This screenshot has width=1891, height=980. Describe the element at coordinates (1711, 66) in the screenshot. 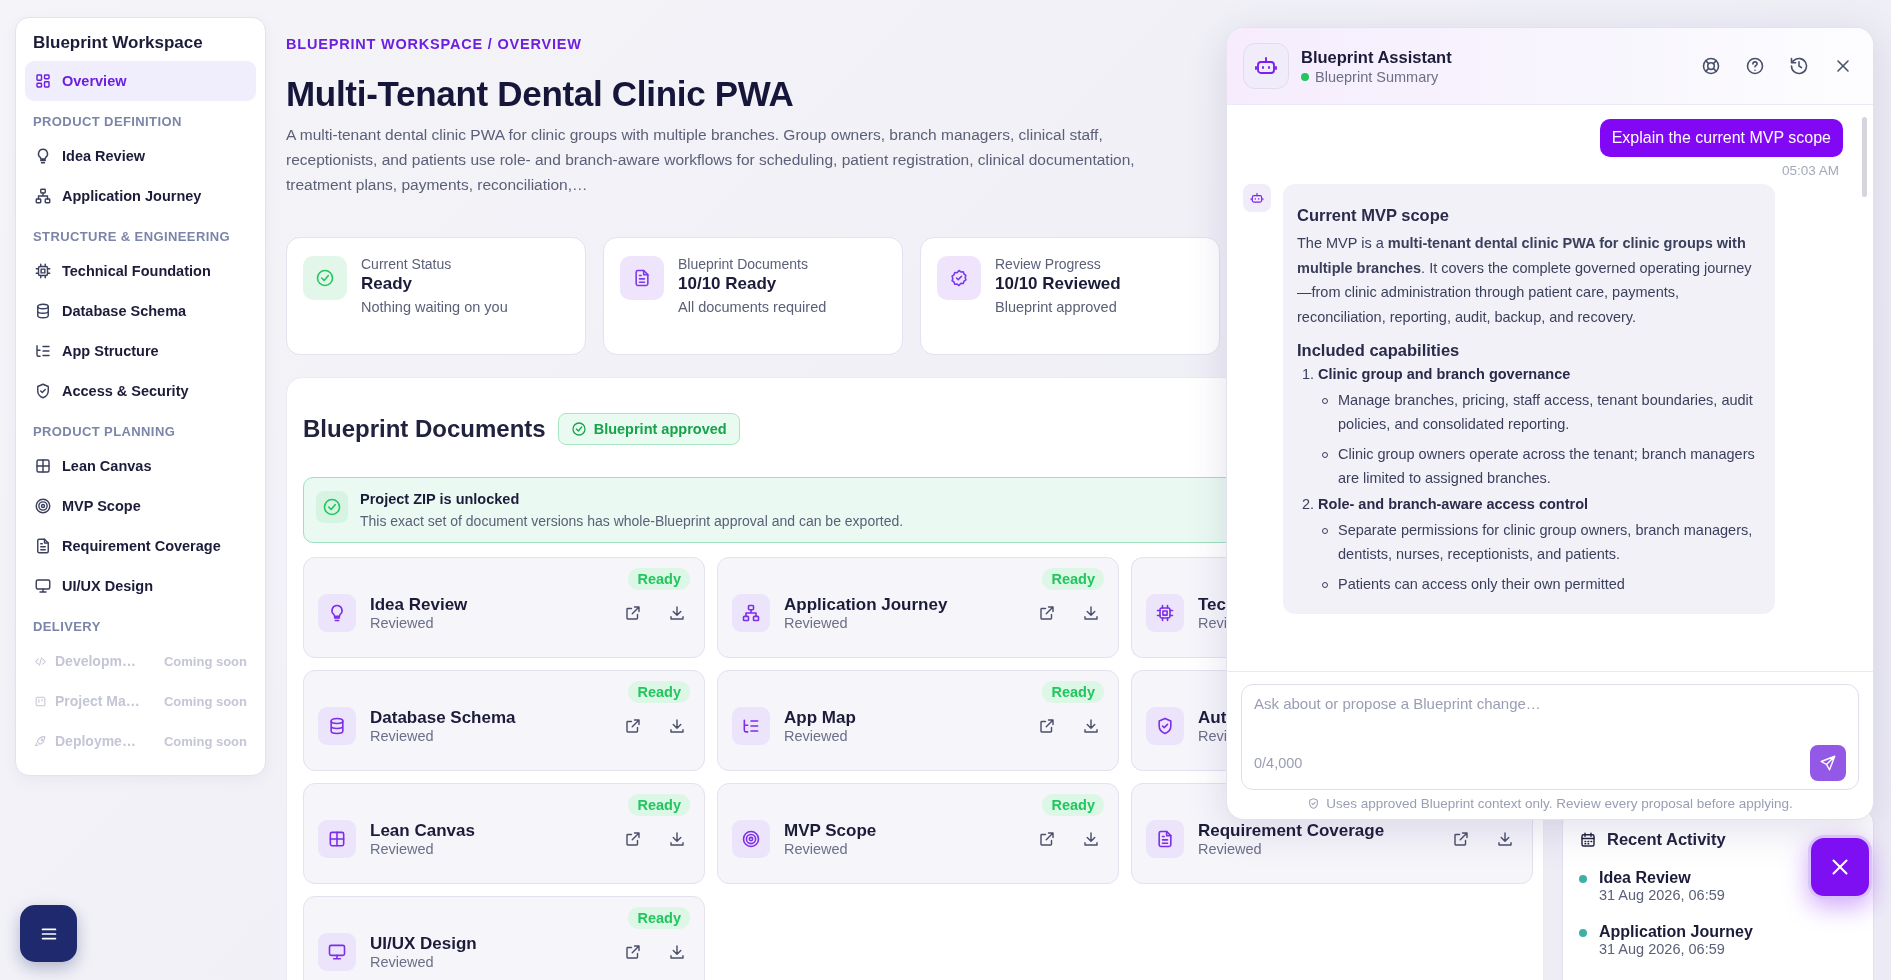

I see `lifebuoy-icon` at that location.